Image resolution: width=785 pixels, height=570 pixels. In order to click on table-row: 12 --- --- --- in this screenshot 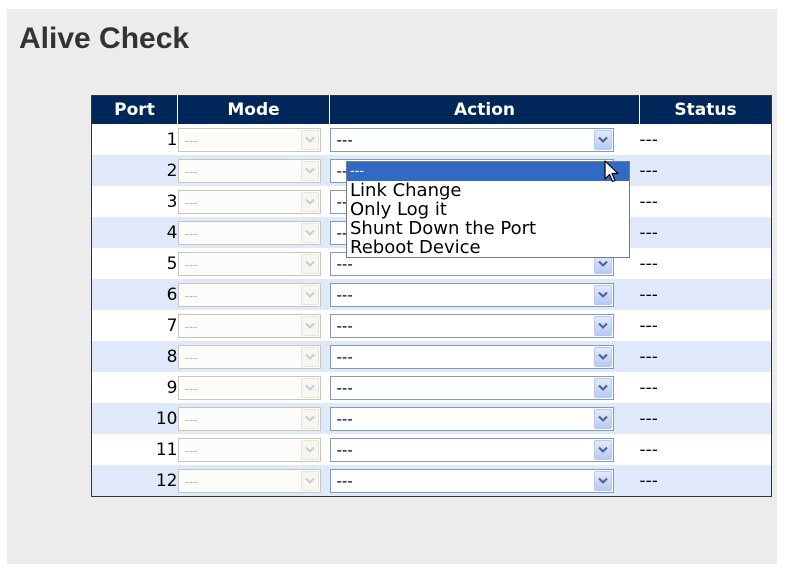, I will do `click(431, 481)`.